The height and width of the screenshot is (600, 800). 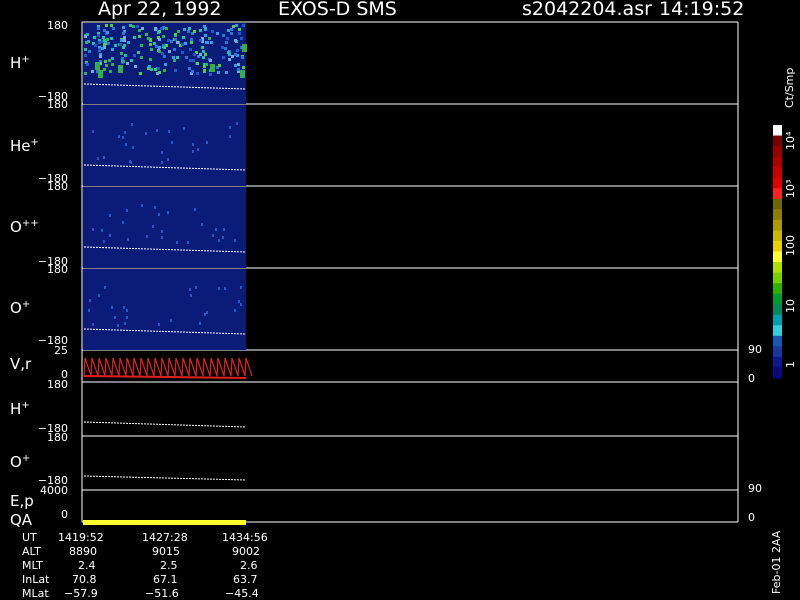 What do you see at coordinates (168, 367) in the screenshot?
I see `velocity-trace` at bounding box center [168, 367].